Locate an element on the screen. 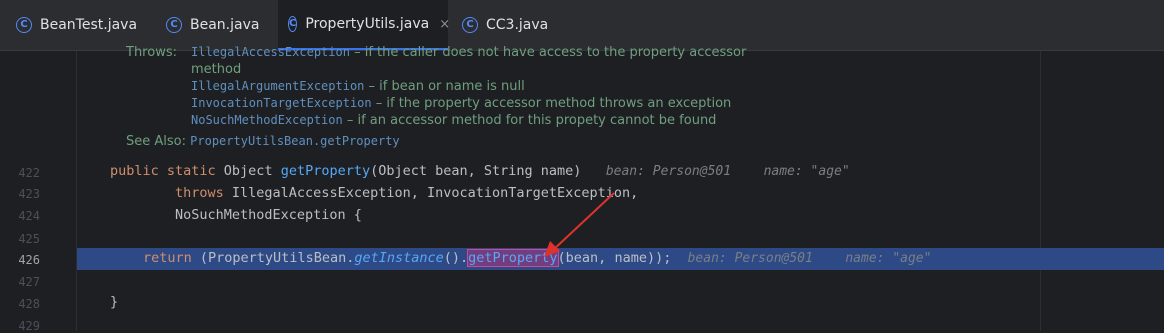  line-number: 422 is located at coordinates (29, 173).